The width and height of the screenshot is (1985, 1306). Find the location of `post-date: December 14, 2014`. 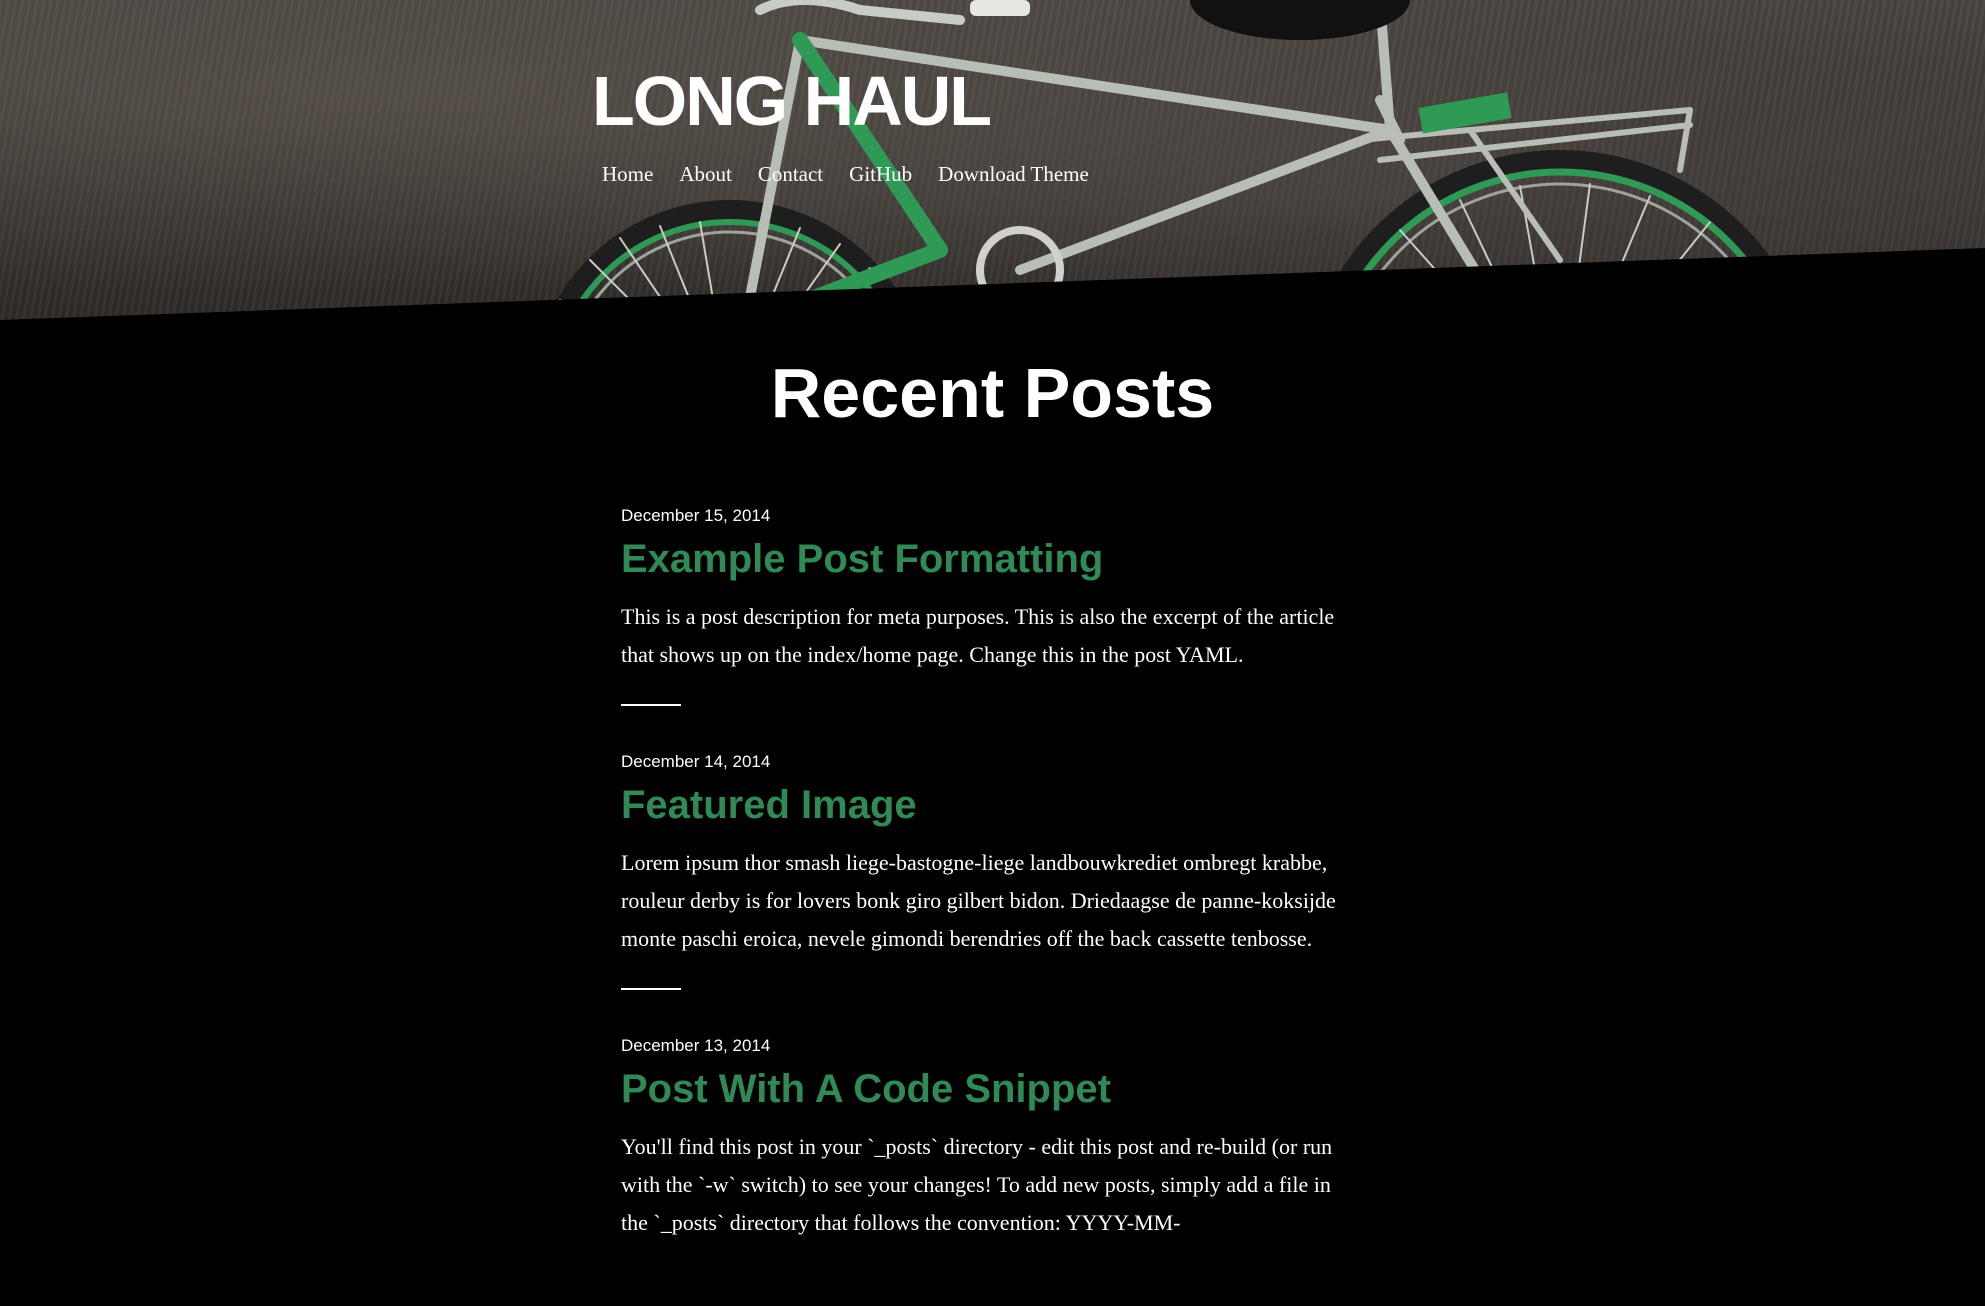

post-date: December 14, 2014 is located at coordinates (696, 761).